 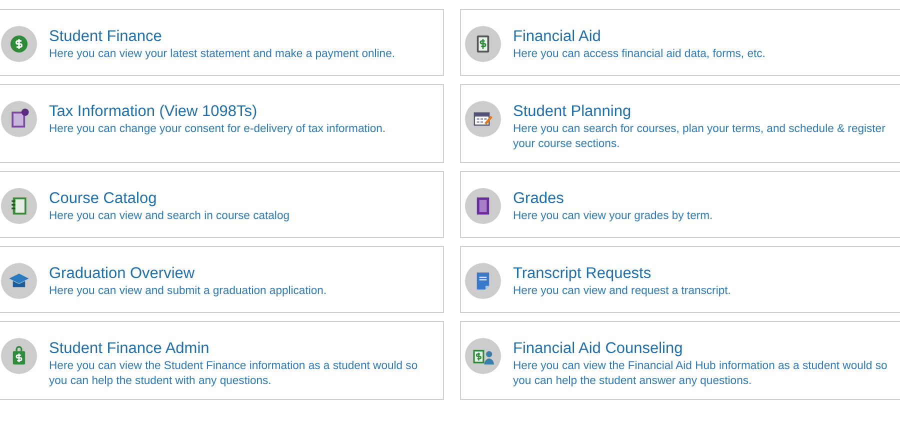 I want to click on card-title-link: Student Finance Admin, so click(x=243, y=349).